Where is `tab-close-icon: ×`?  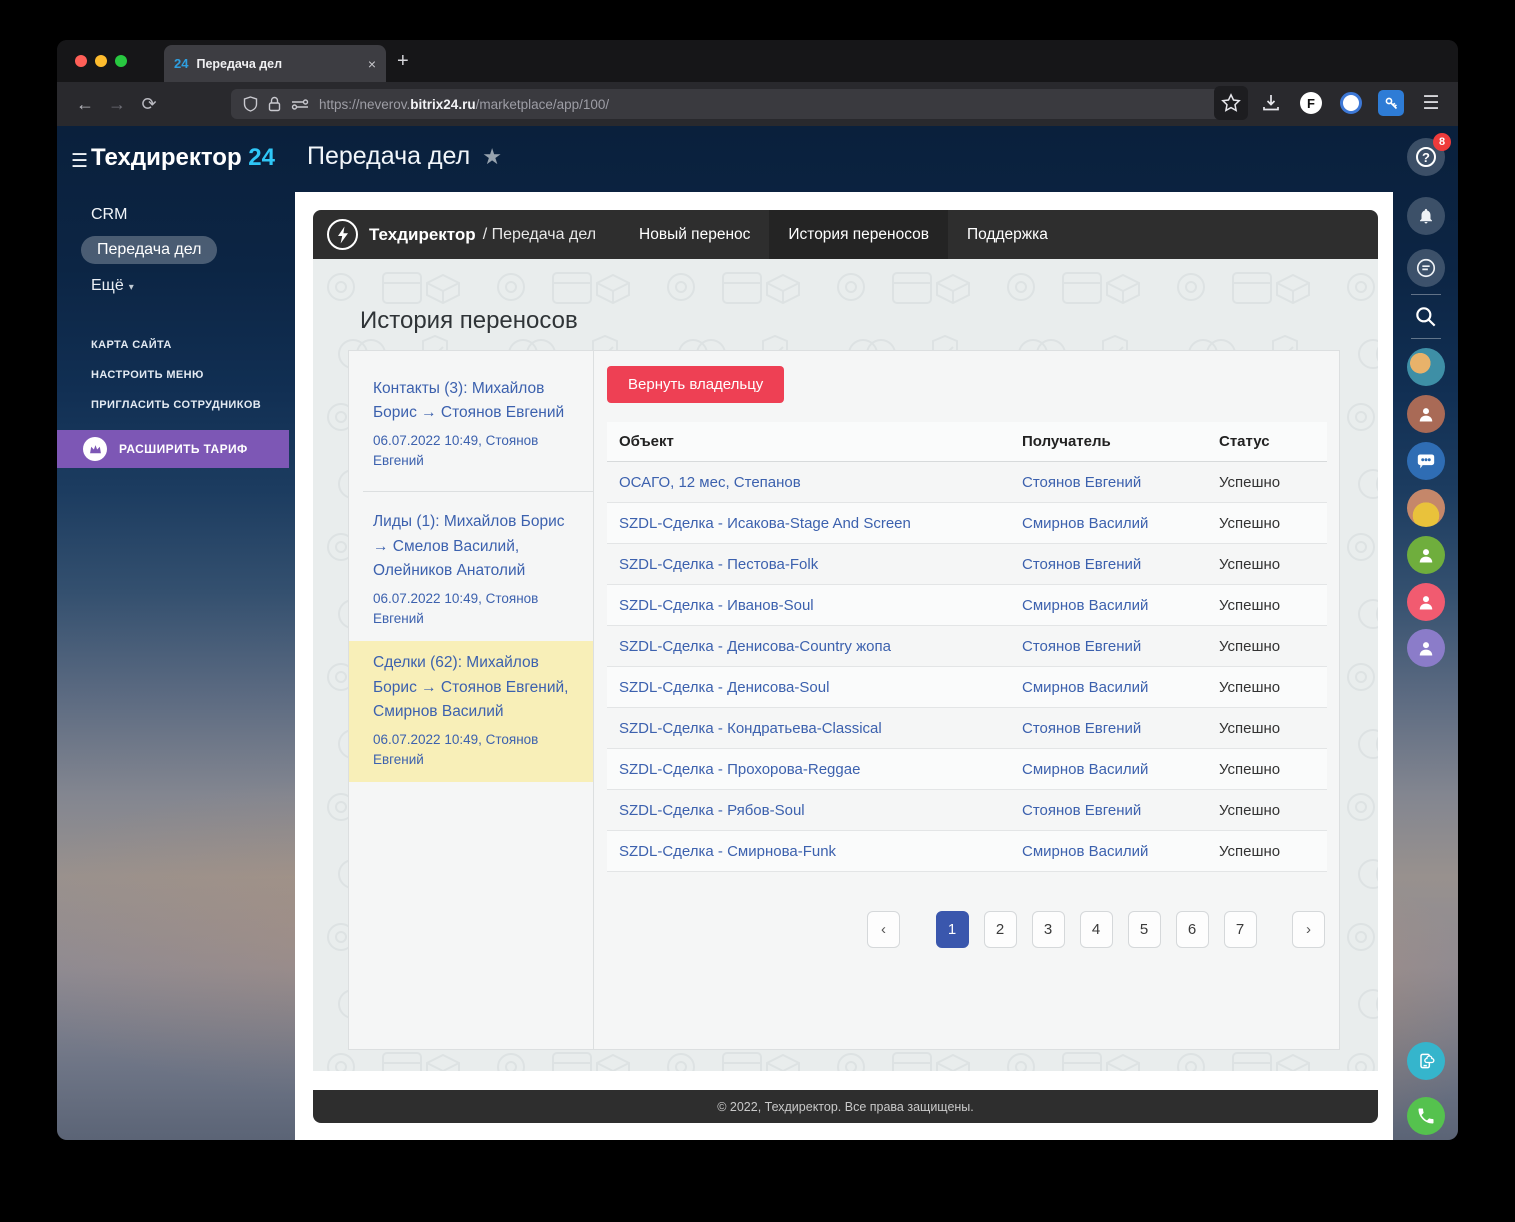
tab-close-icon: × is located at coordinates (372, 64).